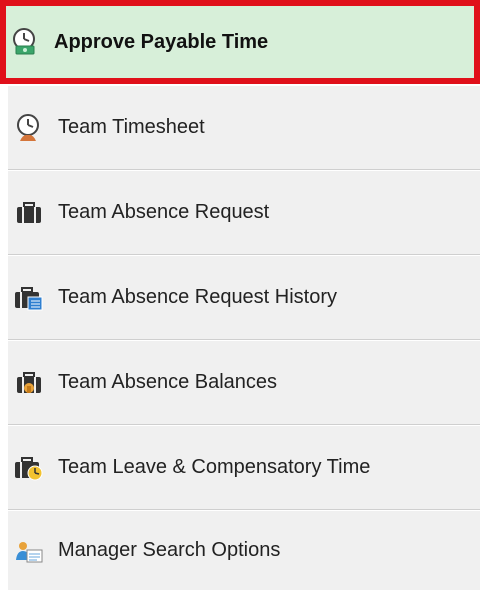 The width and height of the screenshot is (480, 590). I want to click on clock-team-icon, so click(29, 128).